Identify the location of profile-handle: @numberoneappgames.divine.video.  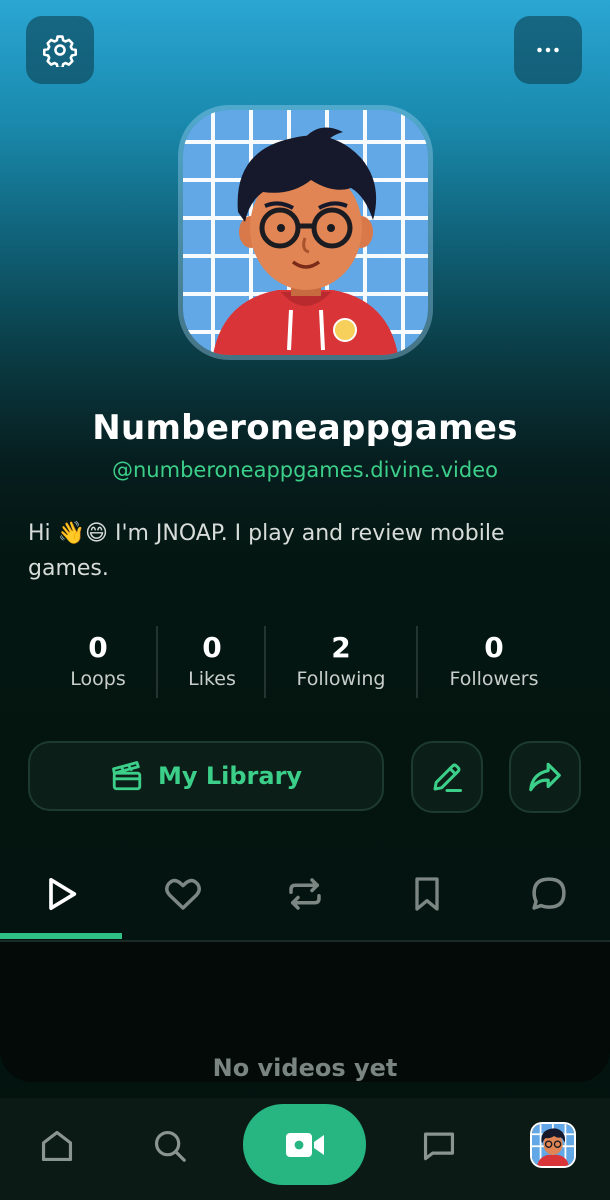
(305, 470).